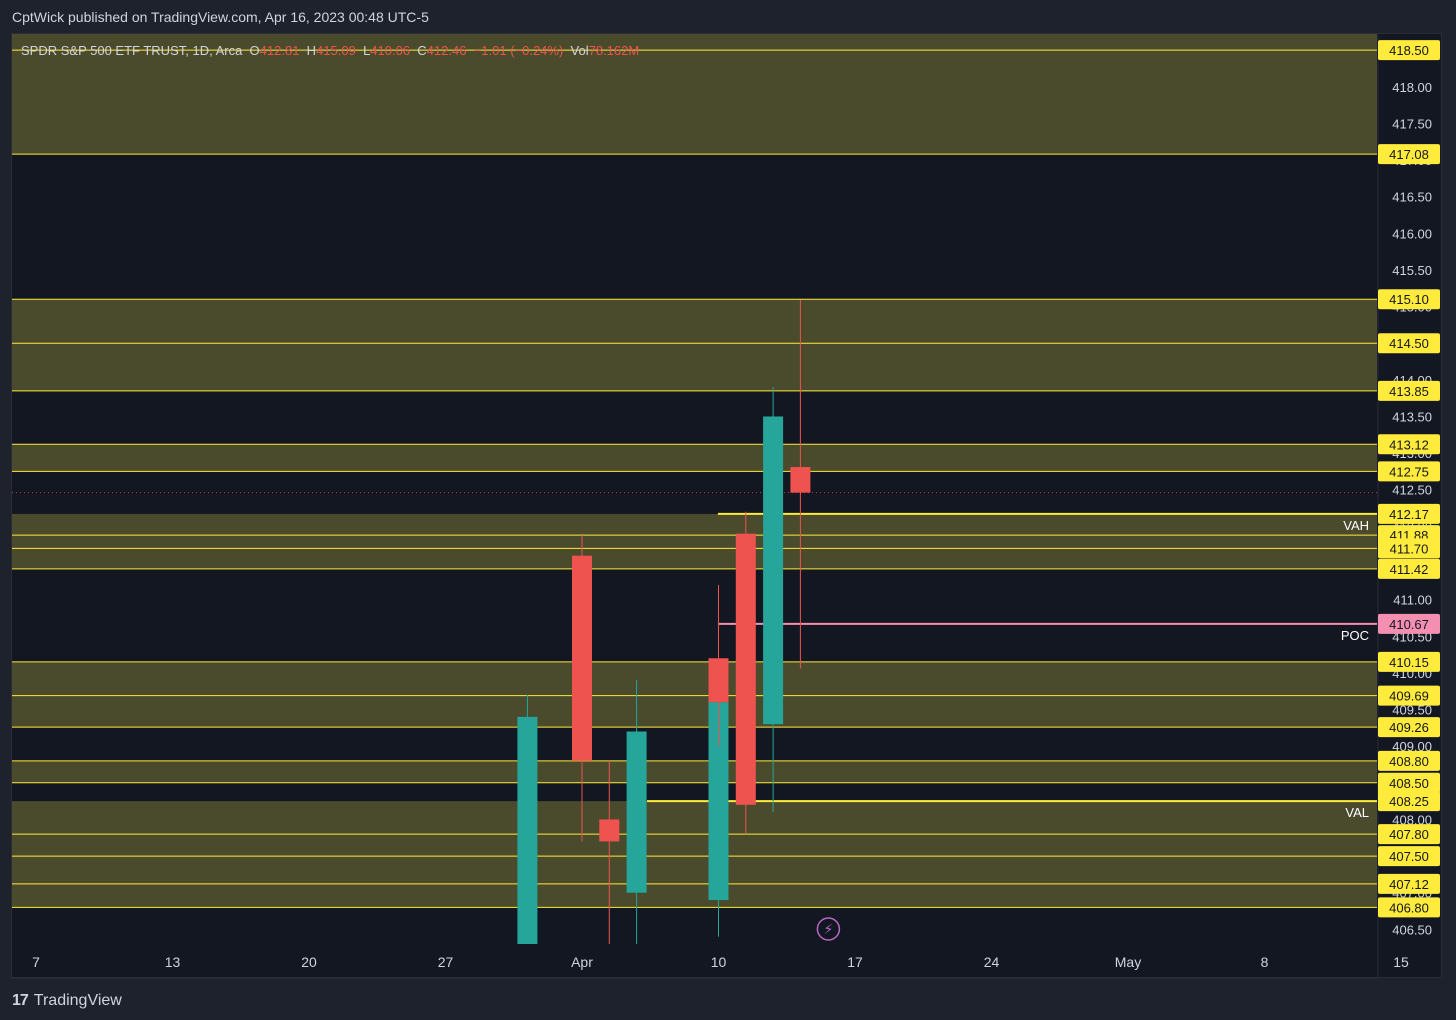 Image resolution: width=1456 pixels, height=1020 pixels. Describe the element at coordinates (309, 962) in the screenshot. I see `x-tick-label: 20` at that location.